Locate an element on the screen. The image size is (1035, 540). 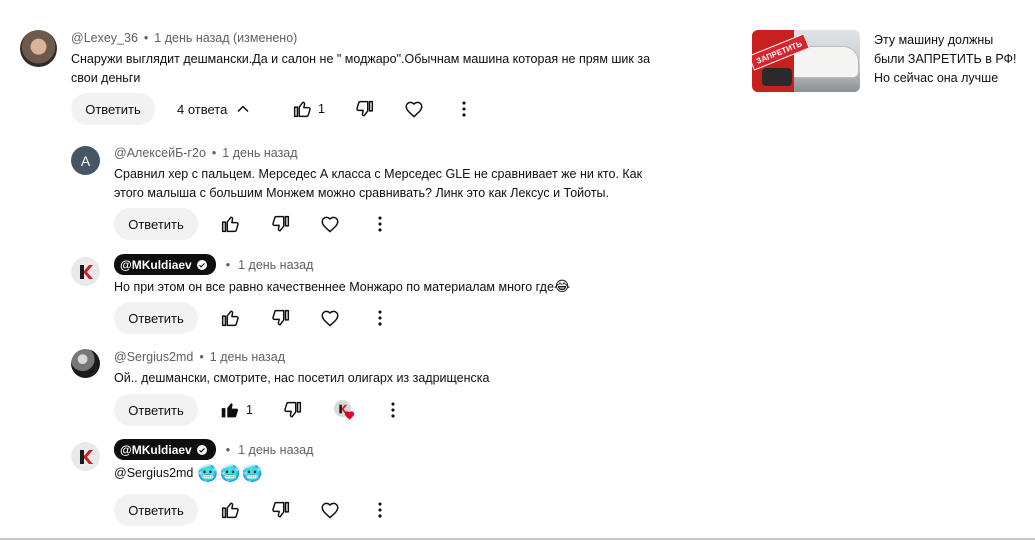
avatar-alexey: А is located at coordinates (85, 160).